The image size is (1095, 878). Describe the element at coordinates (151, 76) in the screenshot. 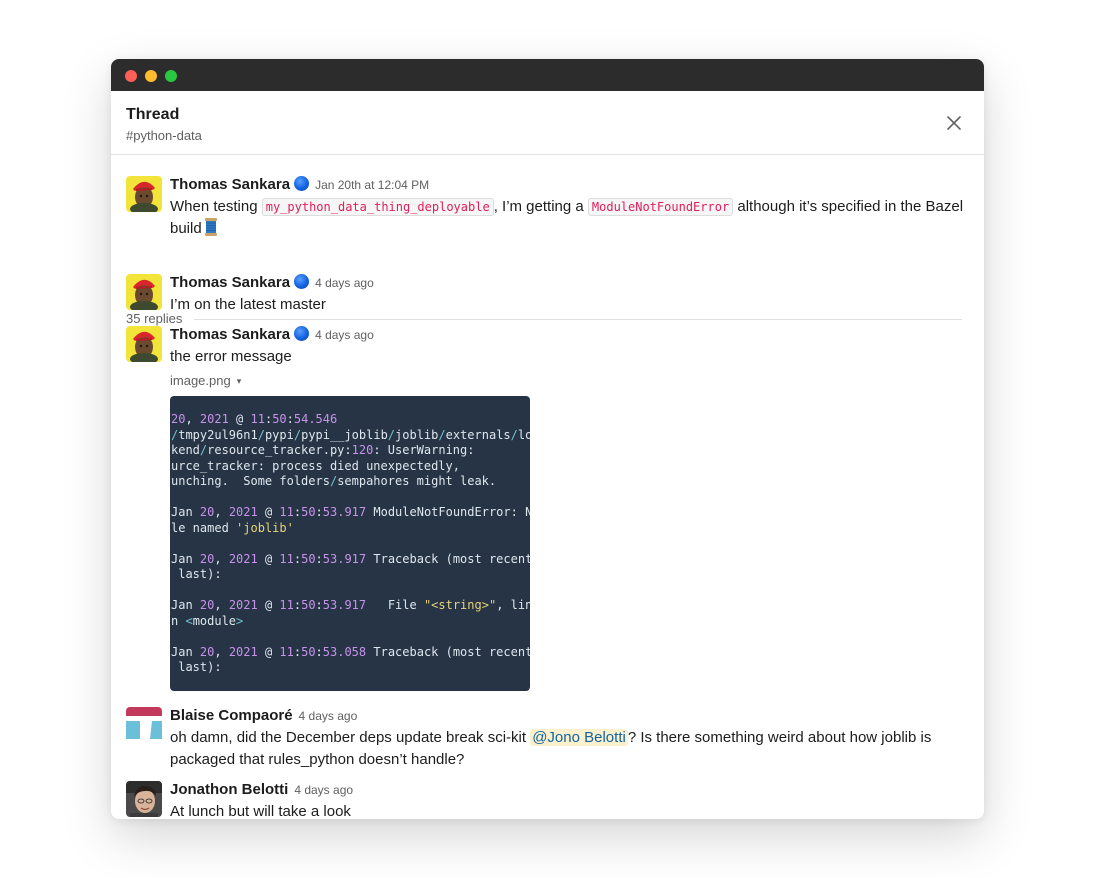

I see `minimize-window-button` at that location.